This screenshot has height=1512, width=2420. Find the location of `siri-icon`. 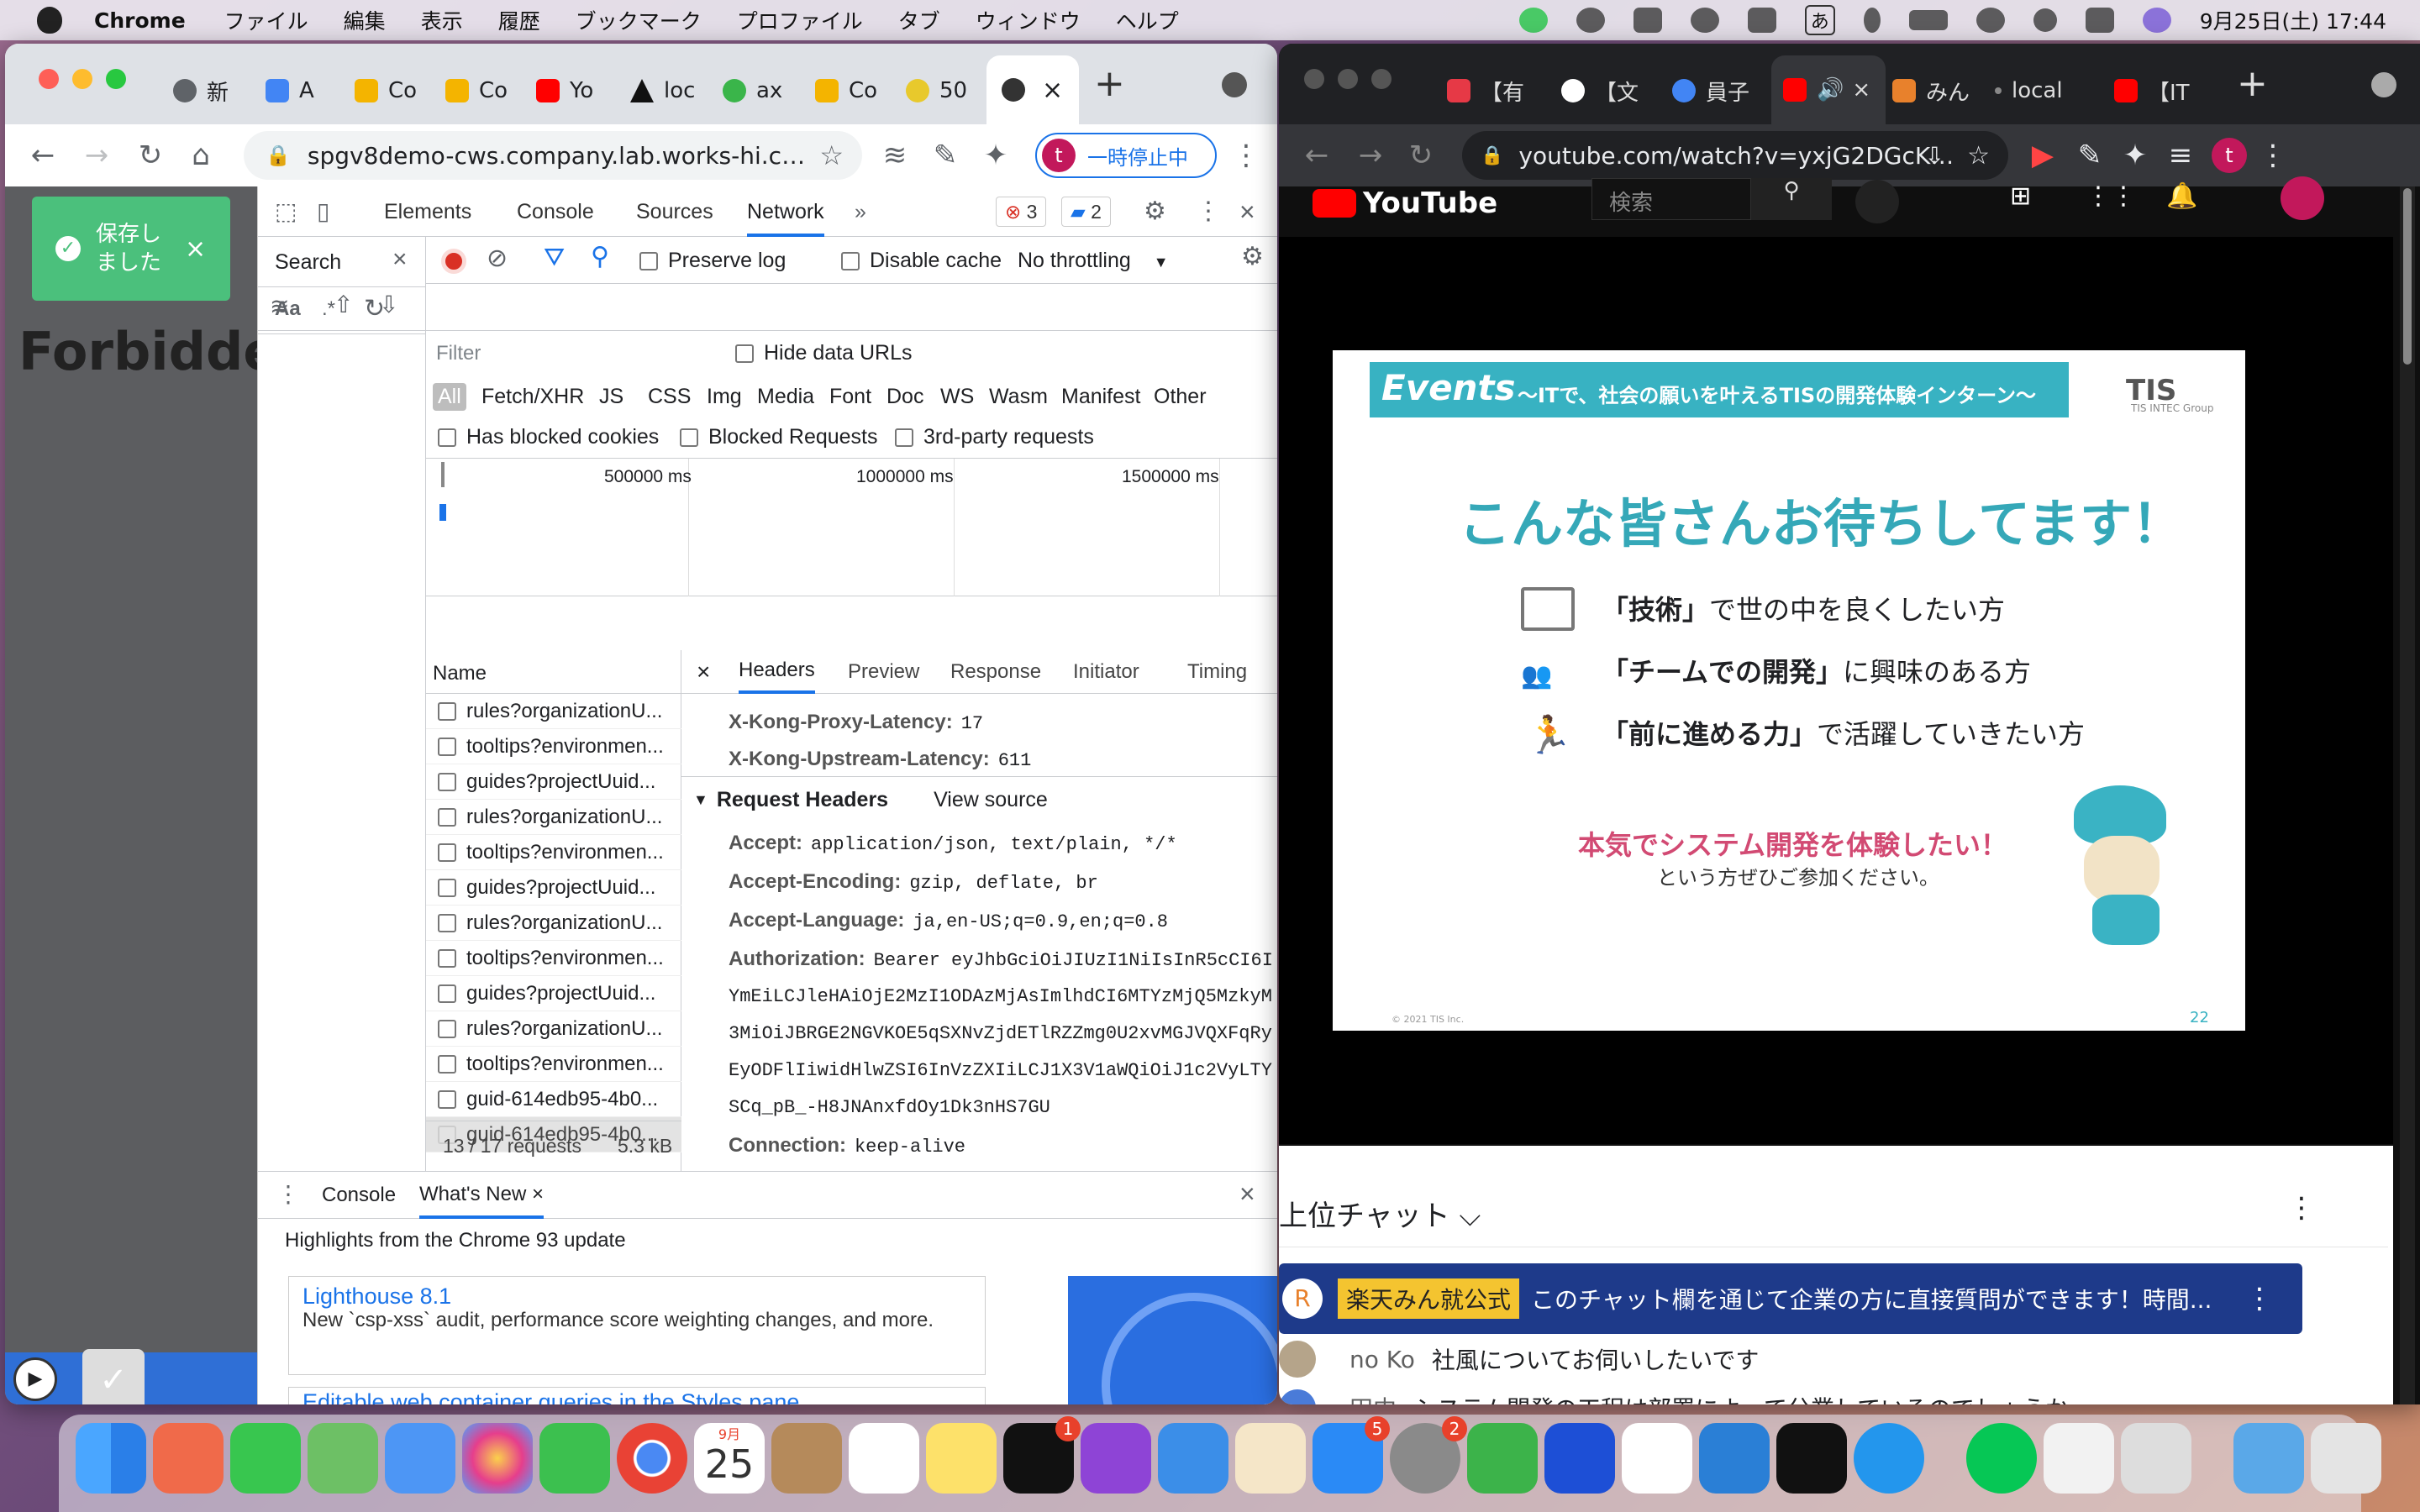

siri-icon is located at coordinates (2156, 20).